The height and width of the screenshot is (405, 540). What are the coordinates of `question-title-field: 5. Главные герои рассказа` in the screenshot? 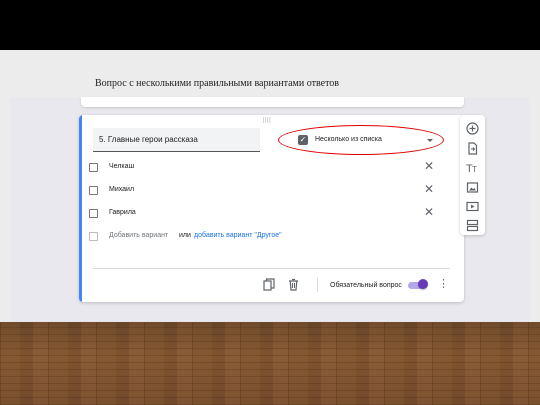 It's located at (176, 140).